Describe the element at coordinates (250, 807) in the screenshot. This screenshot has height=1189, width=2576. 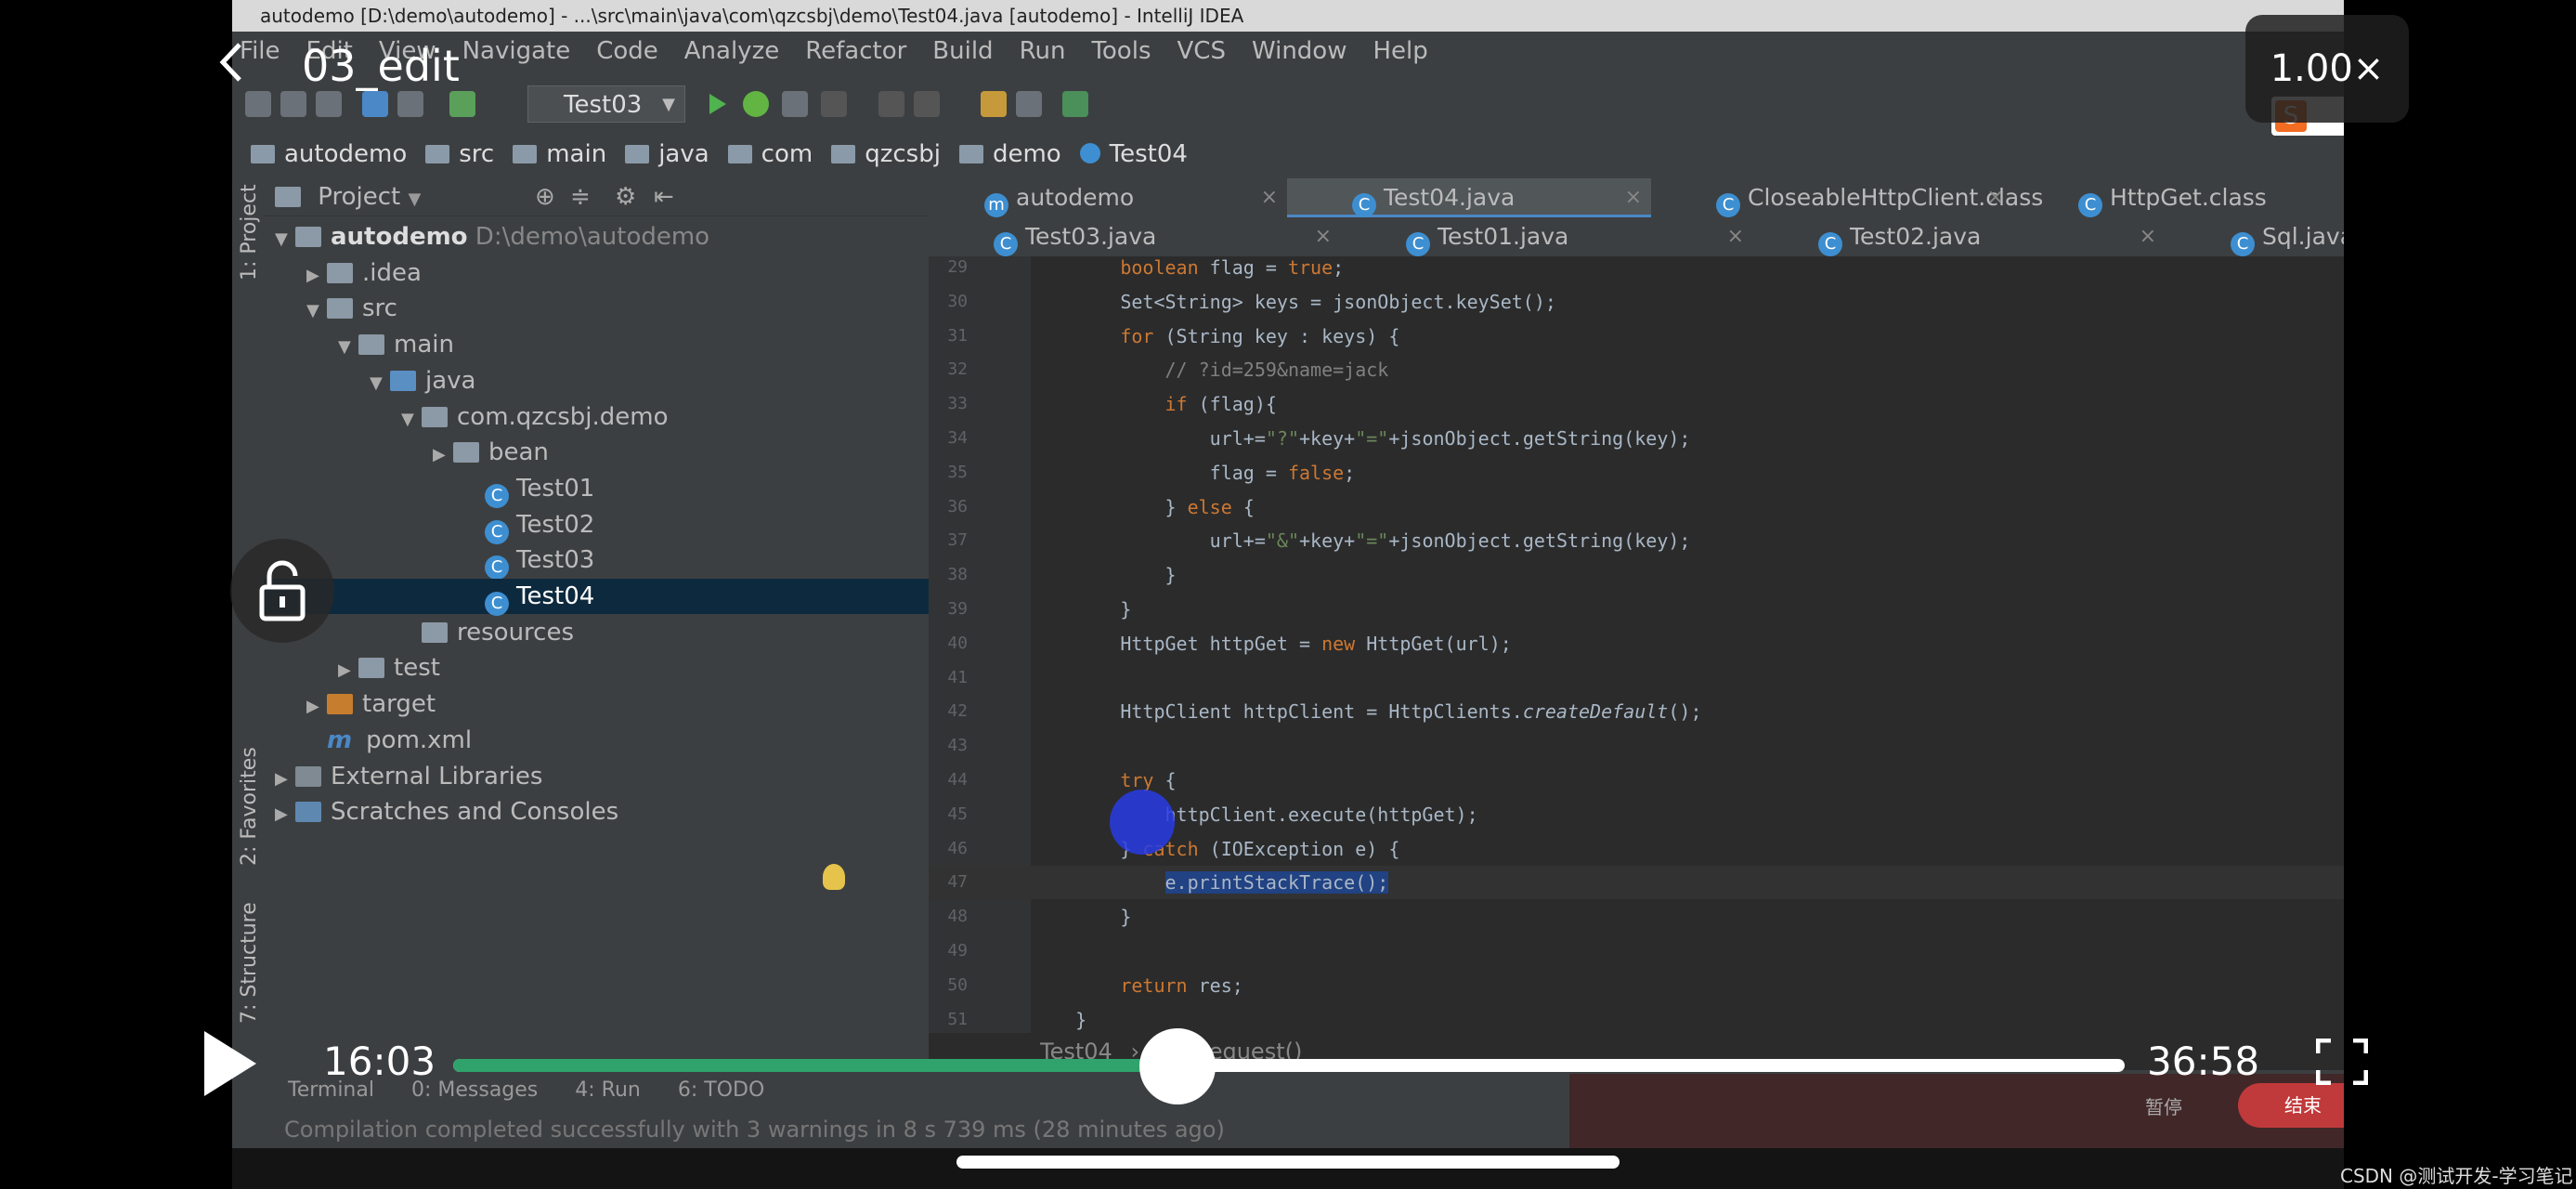
I see `tool-window-favorites: 2: Favorites` at that location.